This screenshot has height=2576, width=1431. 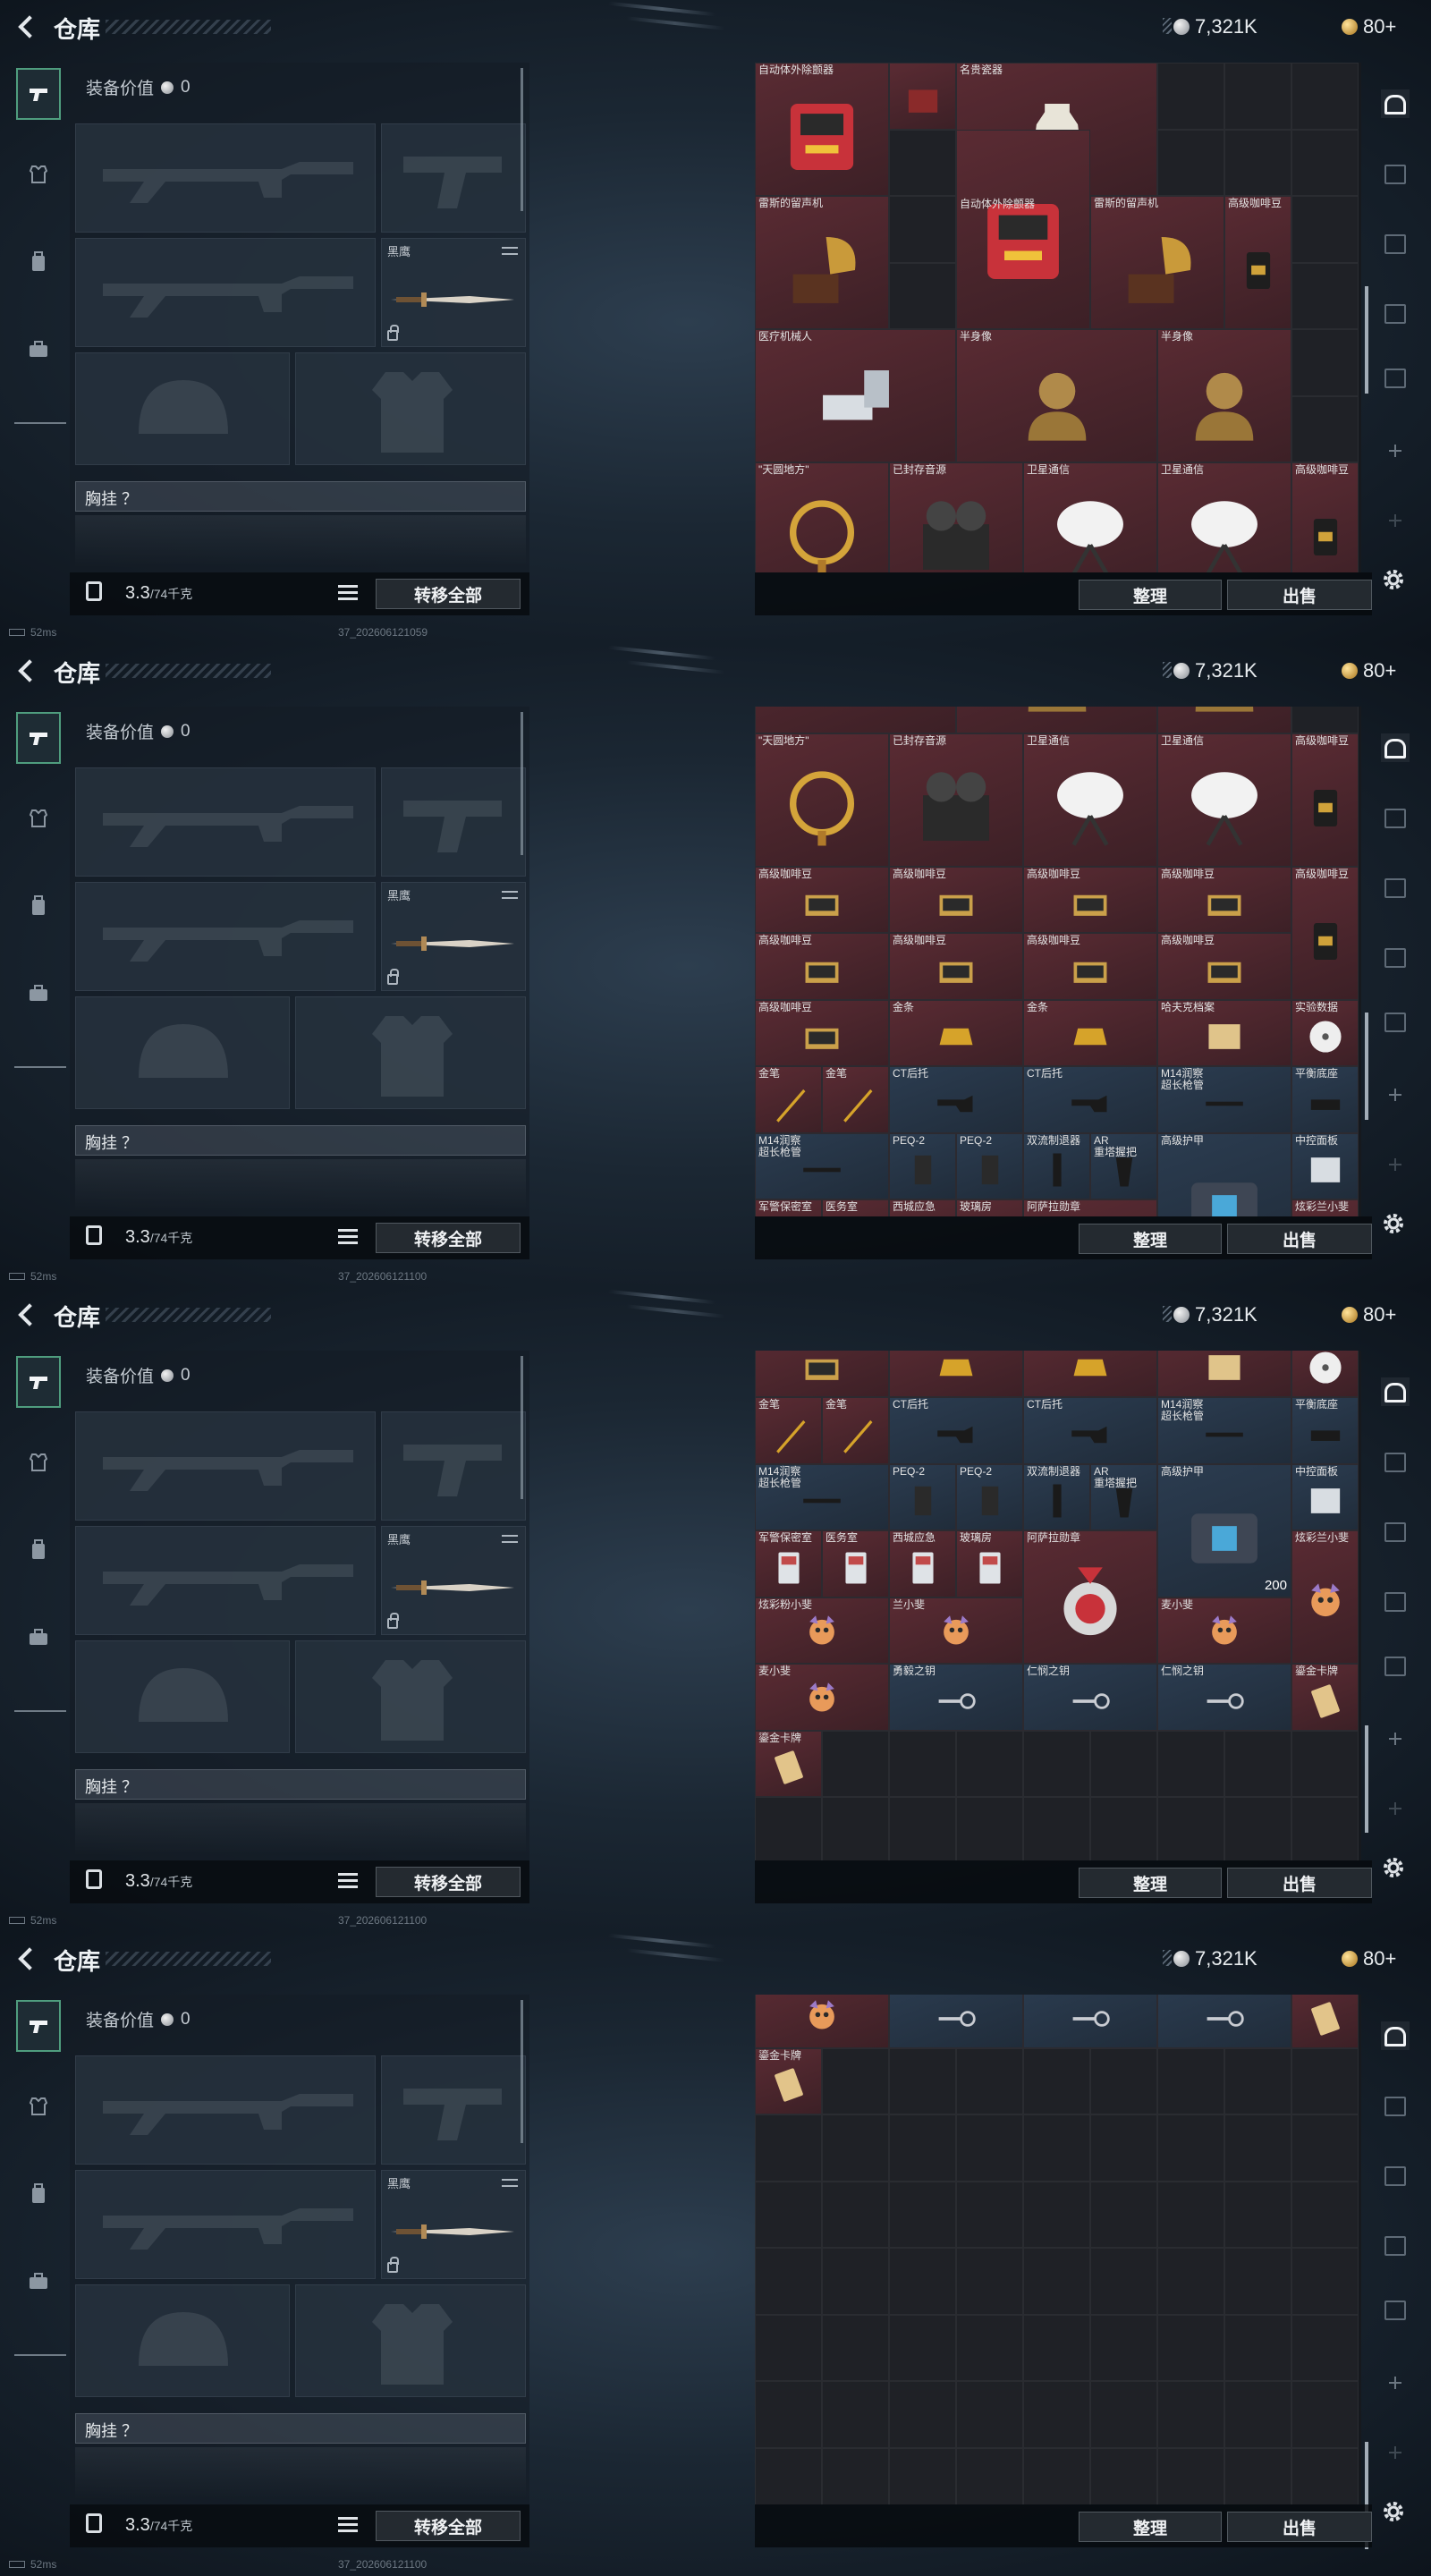 What do you see at coordinates (522, 783) in the screenshot?
I see `loadout-scrollbar` at bounding box center [522, 783].